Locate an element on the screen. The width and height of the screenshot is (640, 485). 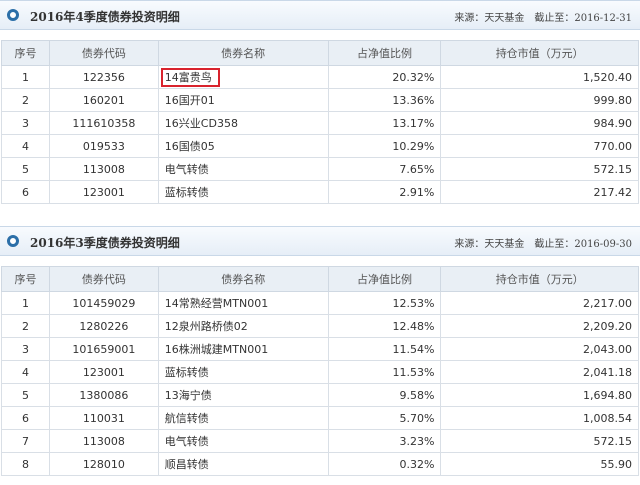
cell-name: 14常熟经营MTN001 is located at coordinates (243, 303).